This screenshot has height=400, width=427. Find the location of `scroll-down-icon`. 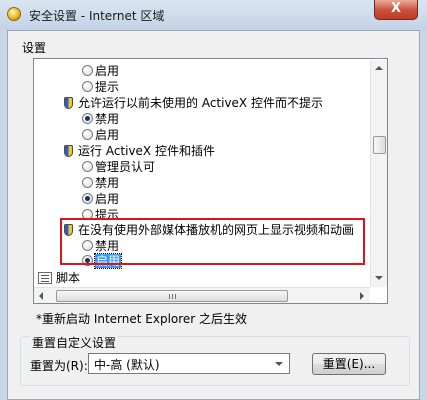

scroll-down-icon is located at coordinates (379, 278).